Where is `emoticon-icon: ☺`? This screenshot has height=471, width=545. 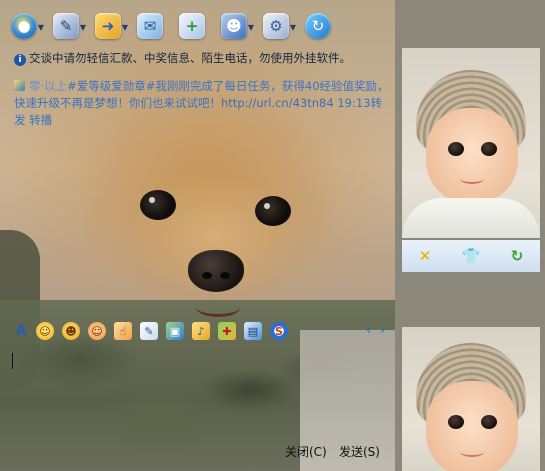
emoticon-icon: ☺ is located at coordinates (45, 331).